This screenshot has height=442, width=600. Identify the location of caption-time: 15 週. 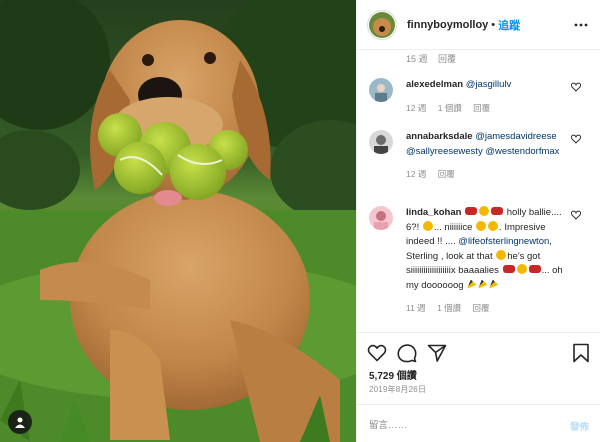
(417, 59).